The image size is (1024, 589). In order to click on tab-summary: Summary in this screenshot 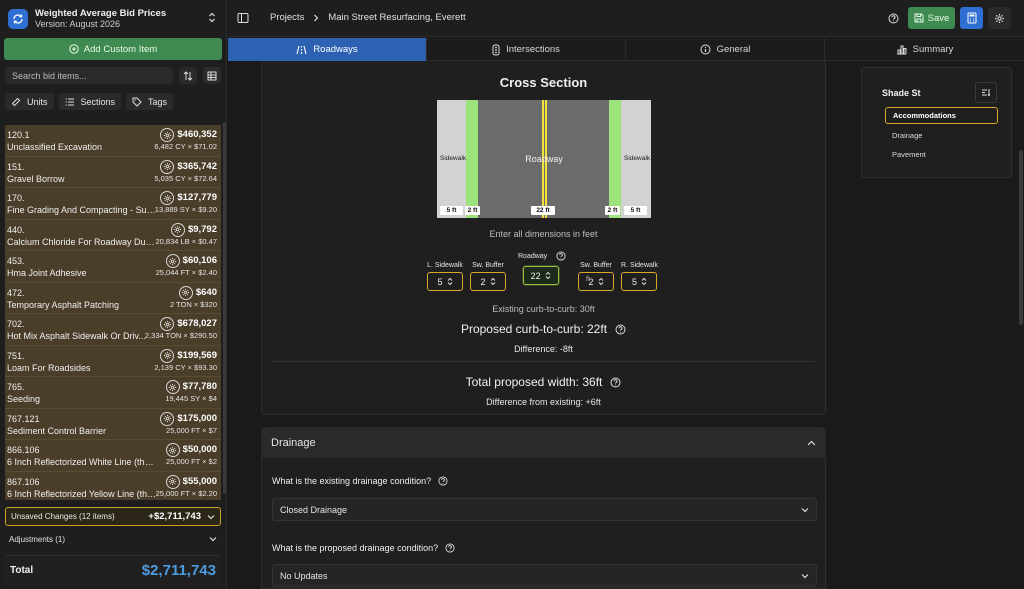, I will do `click(924, 49)`.